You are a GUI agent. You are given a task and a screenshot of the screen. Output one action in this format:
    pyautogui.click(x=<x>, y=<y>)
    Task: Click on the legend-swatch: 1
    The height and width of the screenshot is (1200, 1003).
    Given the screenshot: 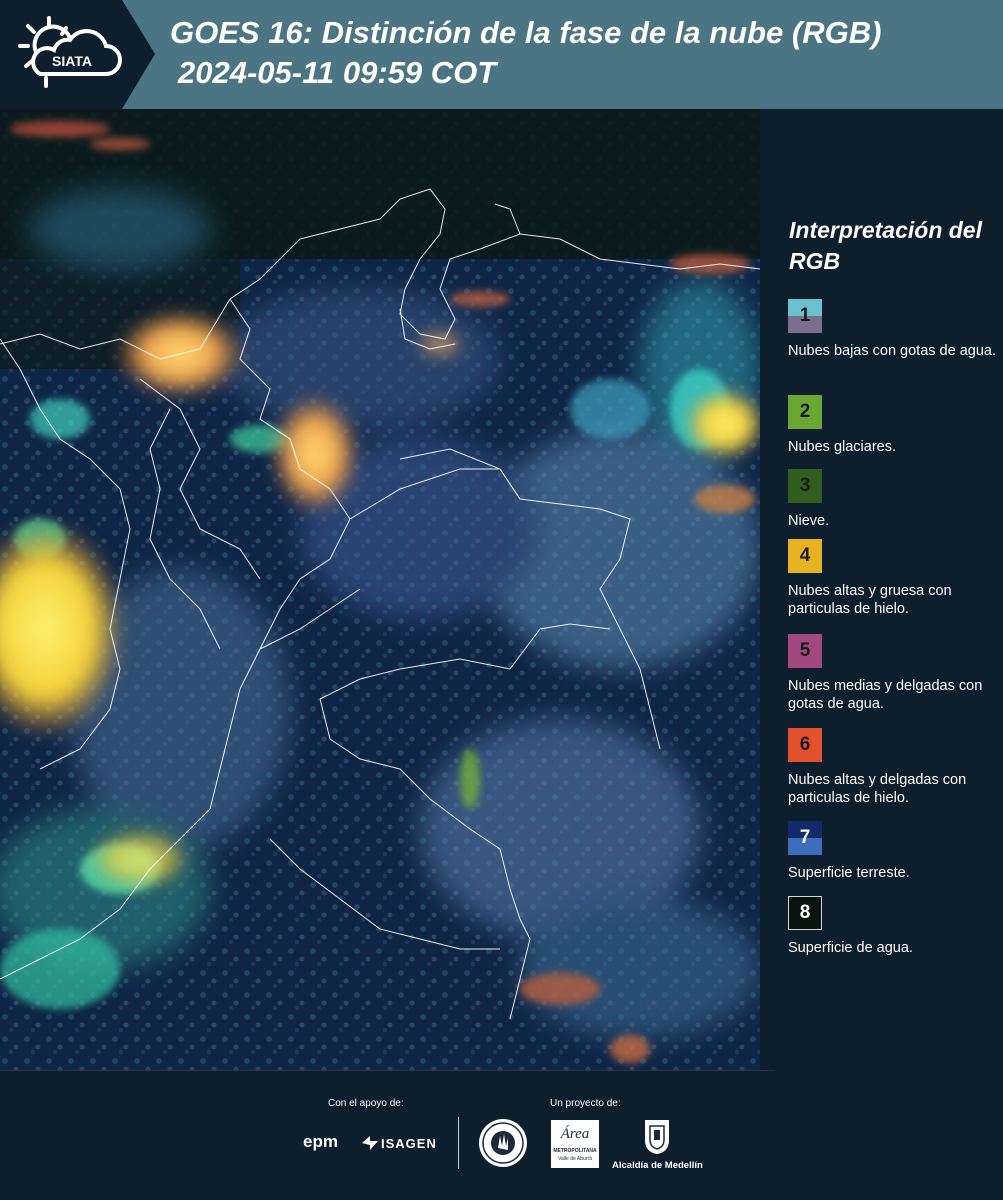 What is the action you would take?
    pyautogui.click(x=805, y=316)
    